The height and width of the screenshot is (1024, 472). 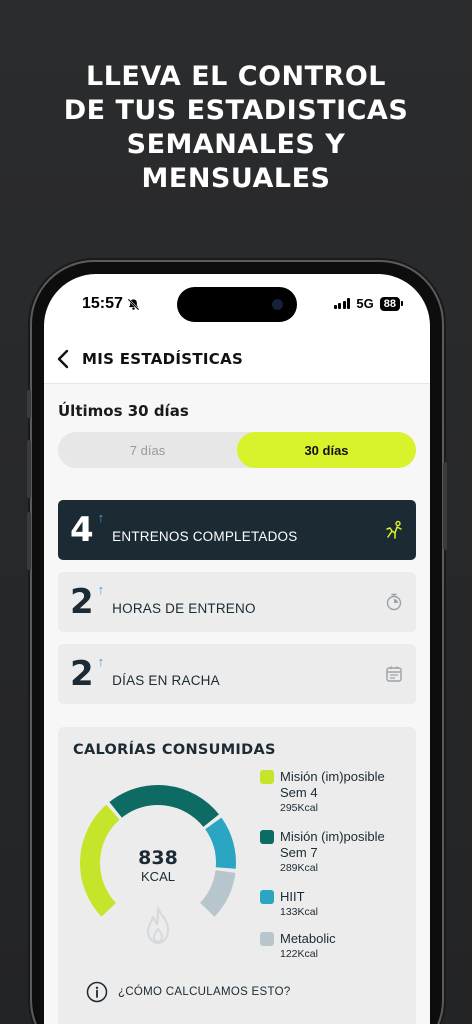 I want to click on legend-item: Misión (im)posible Sem 7 289Kcal, so click(x=335, y=852).